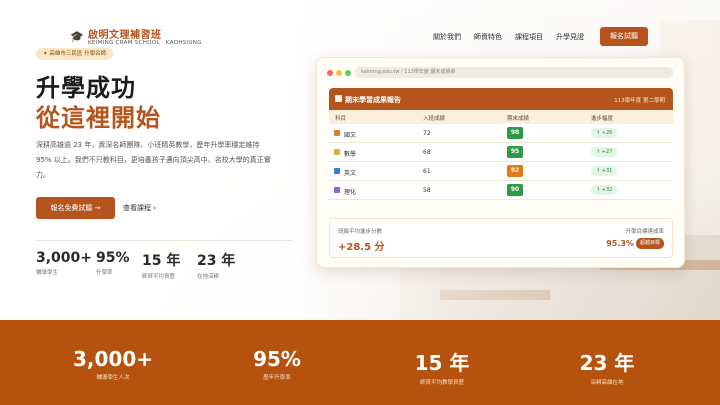 This screenshot has height=405, width=720. I want to click on summary-box: 班級平均進步分數 +28.5 分 升學目標達成率 95.3% 超越目標, so click(501, 238).